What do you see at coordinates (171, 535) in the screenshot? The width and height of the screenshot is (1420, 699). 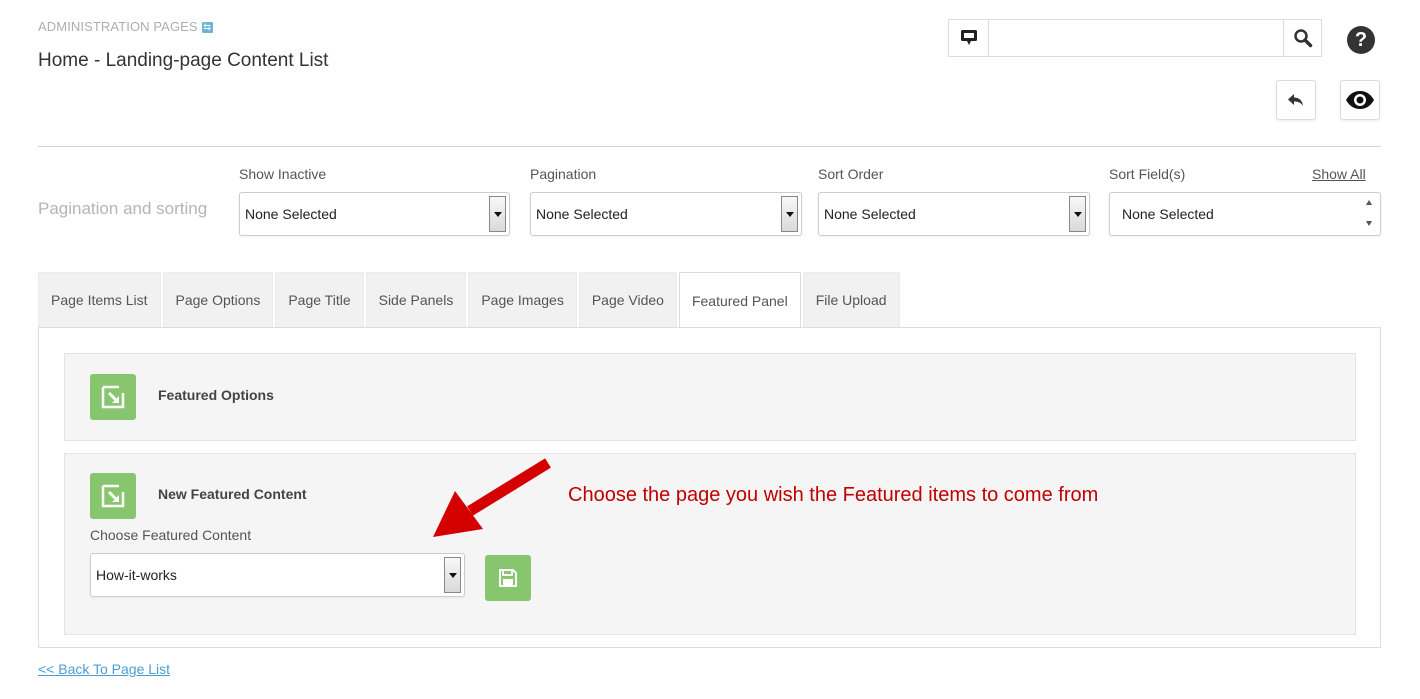 I see `choose-featured-content-label: Choose Featured Content` at bounding box center [171, 535].